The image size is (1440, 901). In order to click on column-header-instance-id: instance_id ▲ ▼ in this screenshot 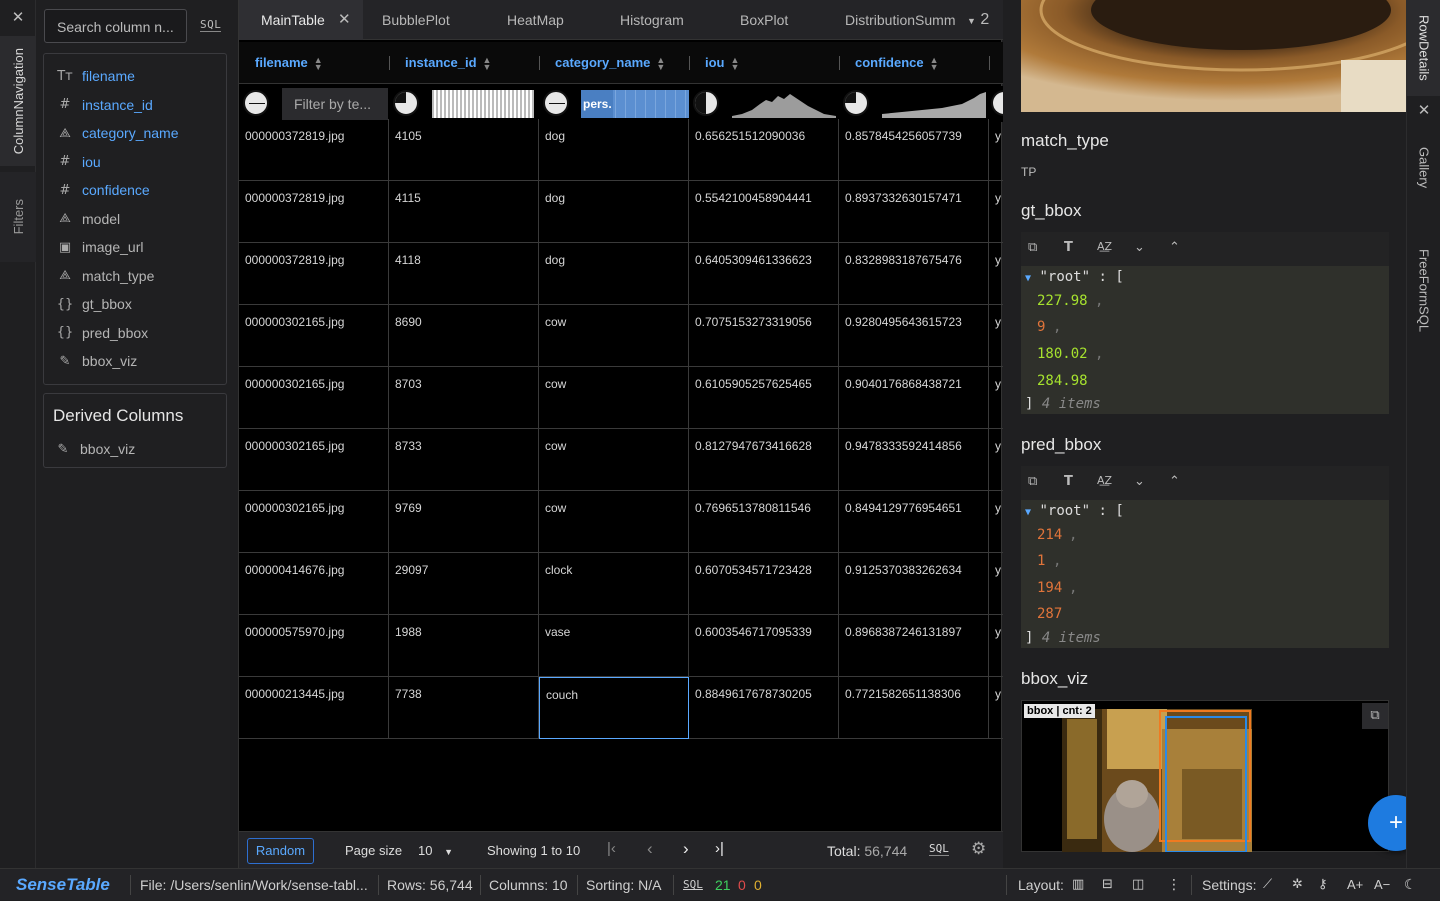, I will do `click(448, 63)`.